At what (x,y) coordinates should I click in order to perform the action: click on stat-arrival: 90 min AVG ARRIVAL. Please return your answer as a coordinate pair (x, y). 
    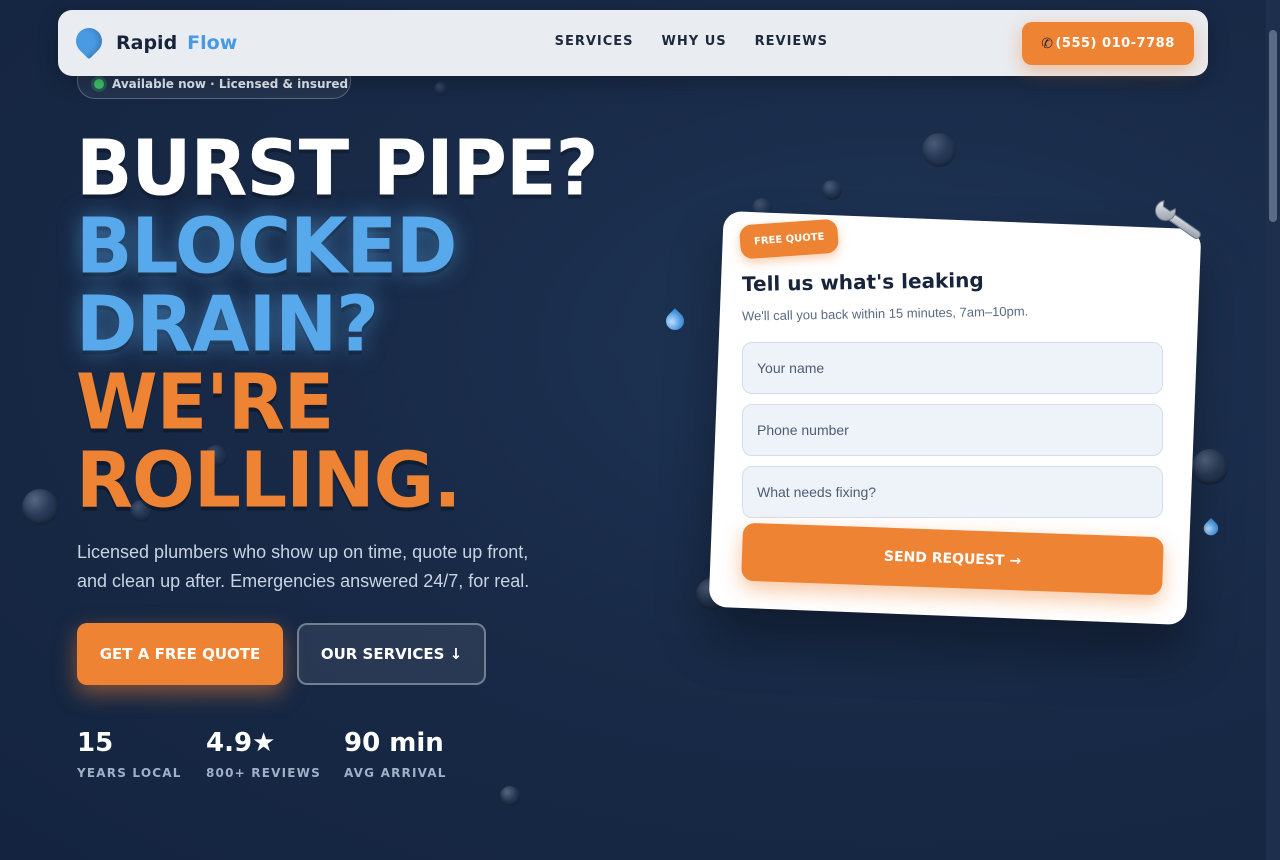
    Looking at the image, I should click on (395, 754).